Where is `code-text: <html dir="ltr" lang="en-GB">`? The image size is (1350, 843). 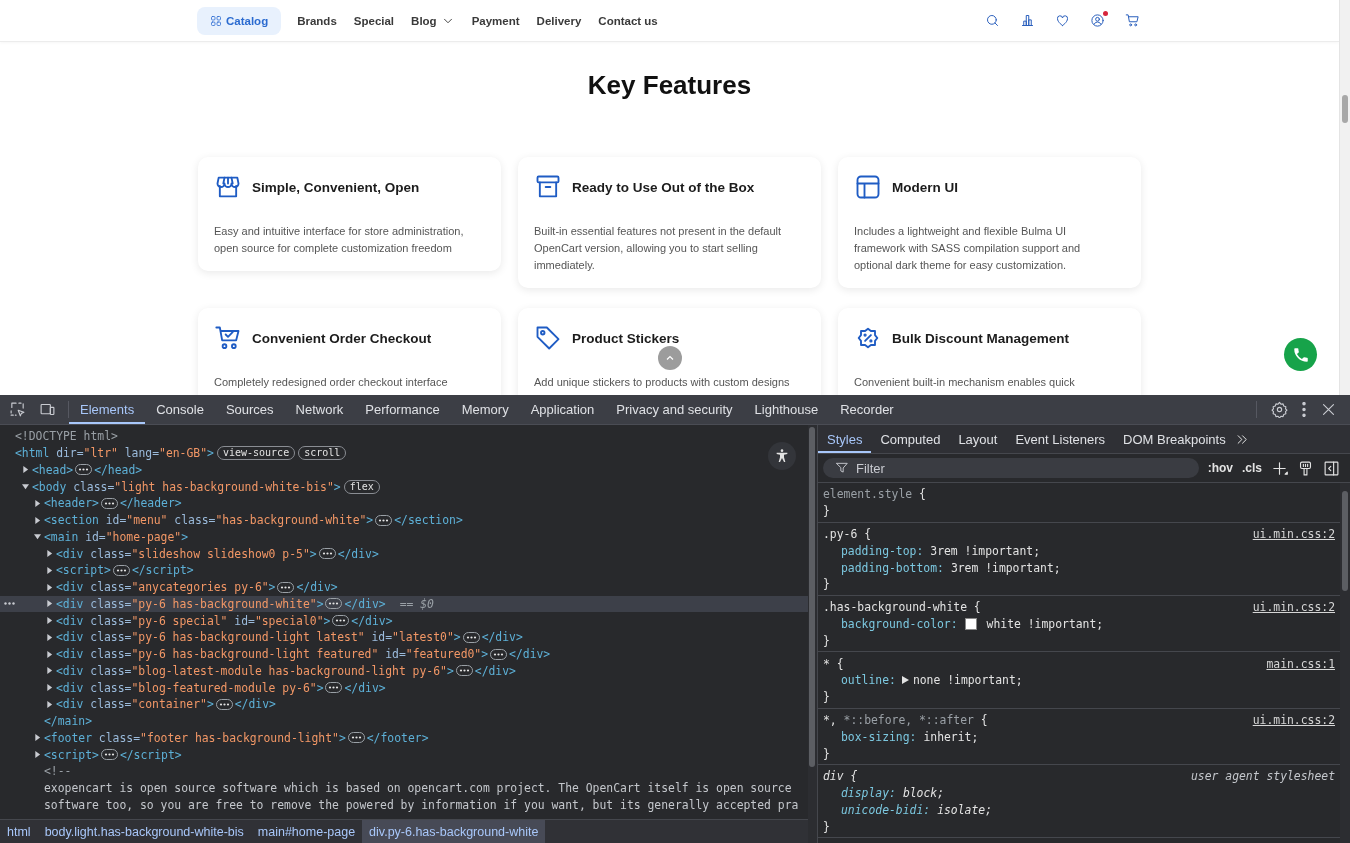
code-text: <html dir="ltr" lang="en-GB"> is located at coordinates (114, 453).